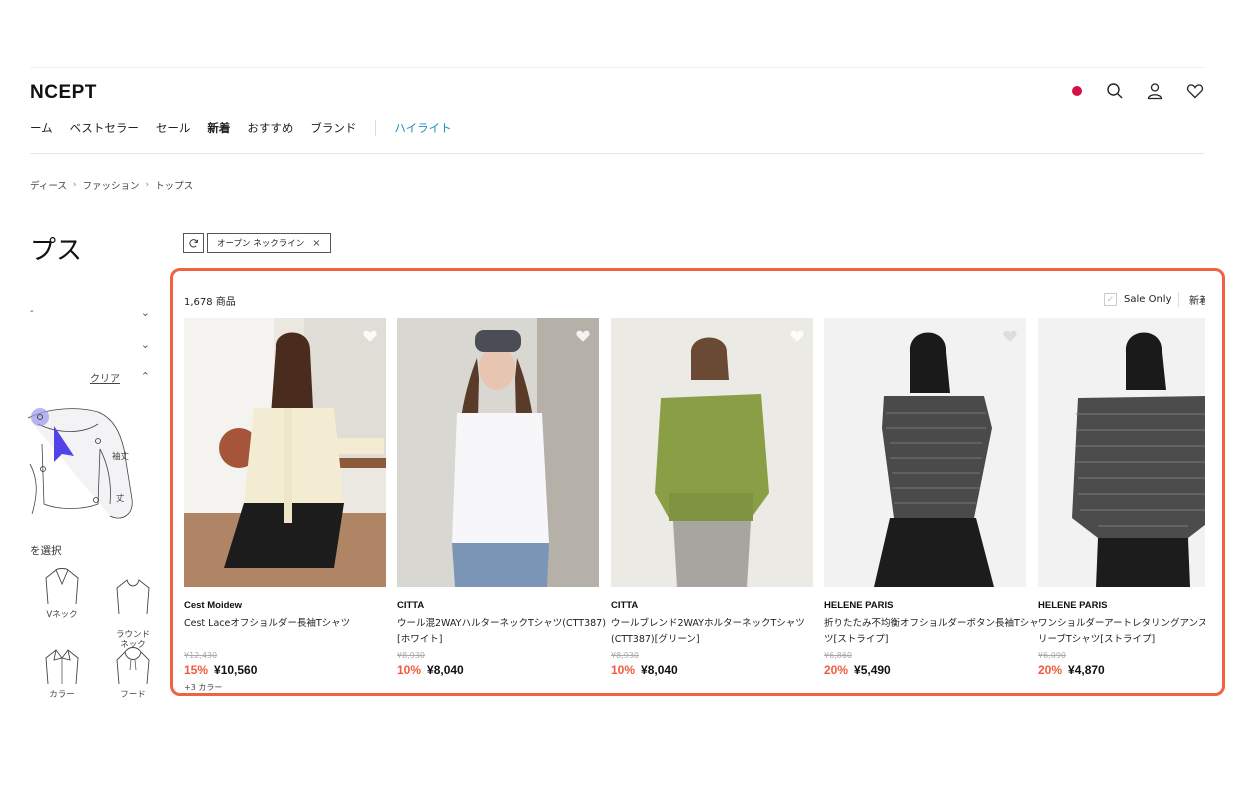  I want to click on nav-item-new: 新着, so click(218, 128).